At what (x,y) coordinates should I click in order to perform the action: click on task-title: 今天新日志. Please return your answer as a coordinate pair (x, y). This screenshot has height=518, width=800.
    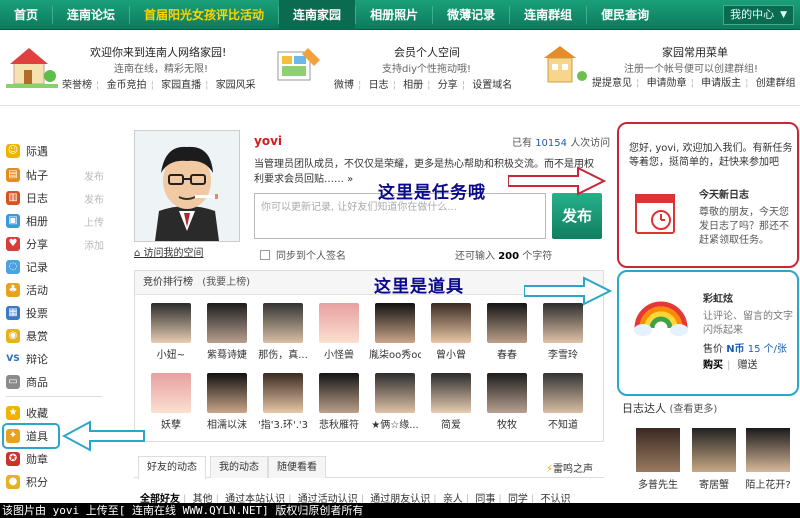
    Looking at the image, I should click on (724, 193).